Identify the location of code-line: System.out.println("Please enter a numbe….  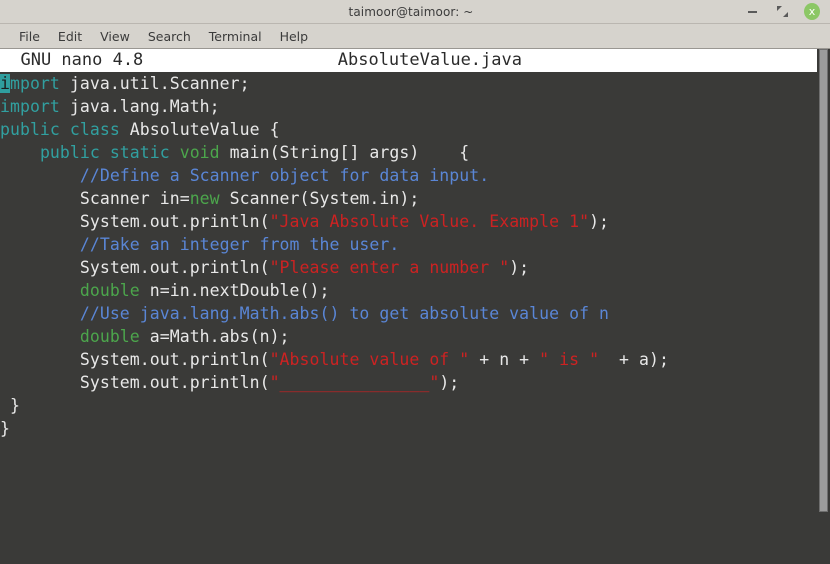
(408, 267).